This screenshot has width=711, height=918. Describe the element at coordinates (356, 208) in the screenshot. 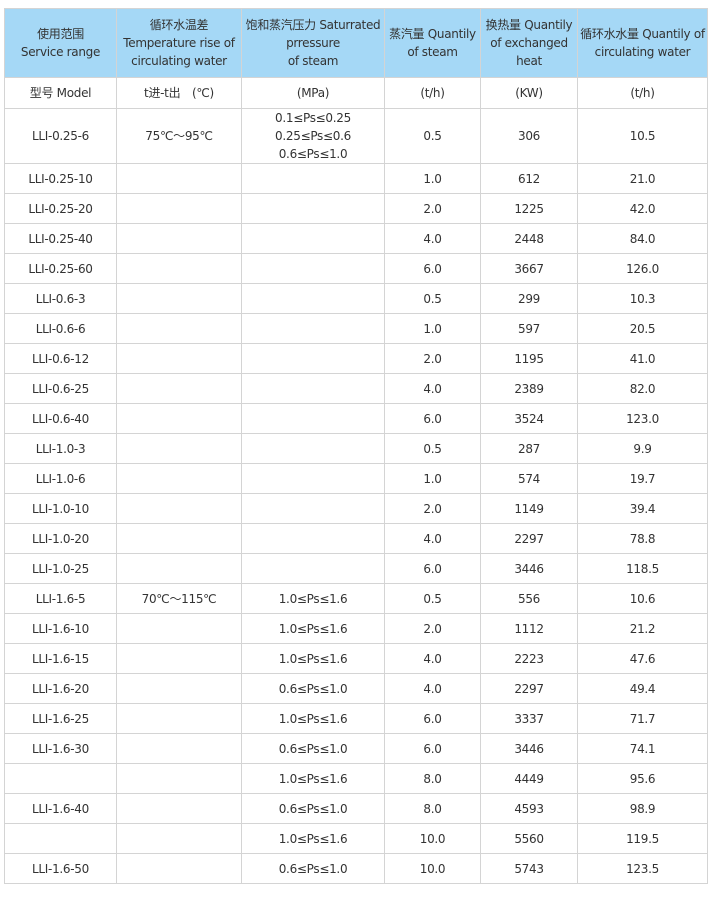

I see `table-row: LLI-0.25-20 2.0 1225 42.0` at that location.